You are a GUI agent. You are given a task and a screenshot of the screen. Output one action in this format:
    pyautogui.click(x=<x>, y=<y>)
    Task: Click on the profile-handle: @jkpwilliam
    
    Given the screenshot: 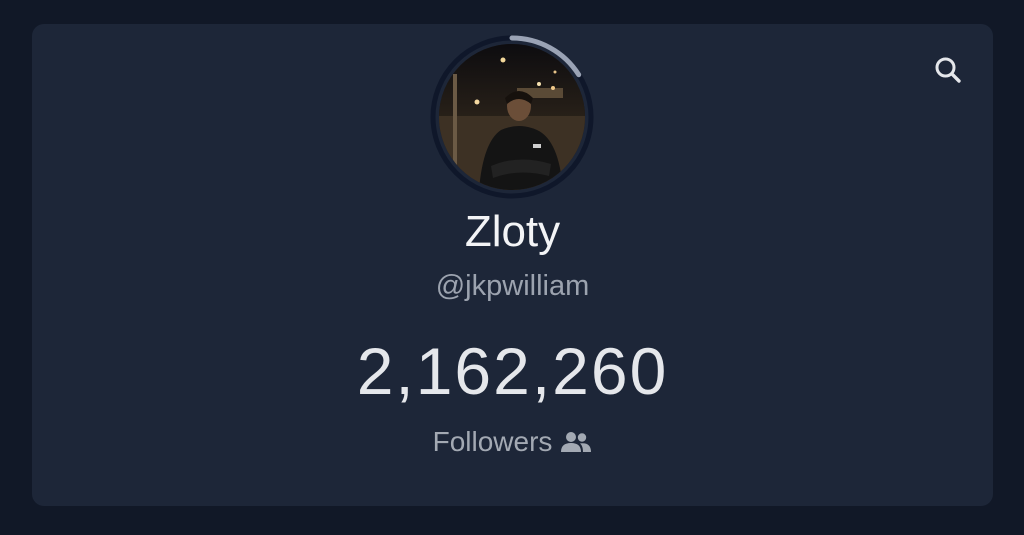 What is the action you would take?
    pyautogui.click(x=512, y=286)
    